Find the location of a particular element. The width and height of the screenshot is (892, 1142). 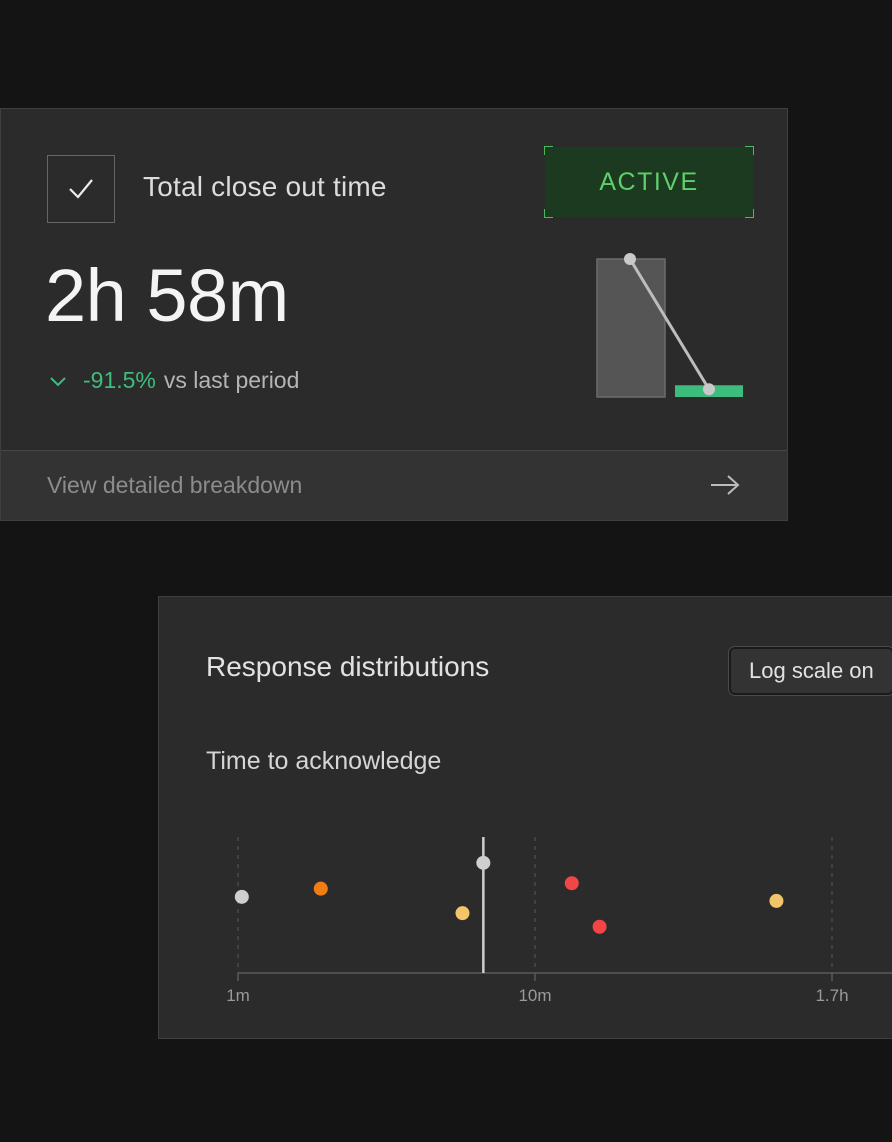

footer-link-label: View detailed breakdown is located at coordinates (175, 485).